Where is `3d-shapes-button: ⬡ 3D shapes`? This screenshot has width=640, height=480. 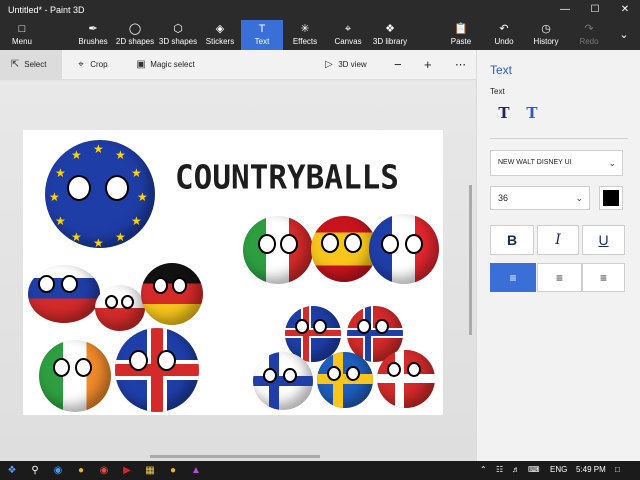 3d-shapes-button: ⬡ 3D shapes is located at coordinates (178, 35).